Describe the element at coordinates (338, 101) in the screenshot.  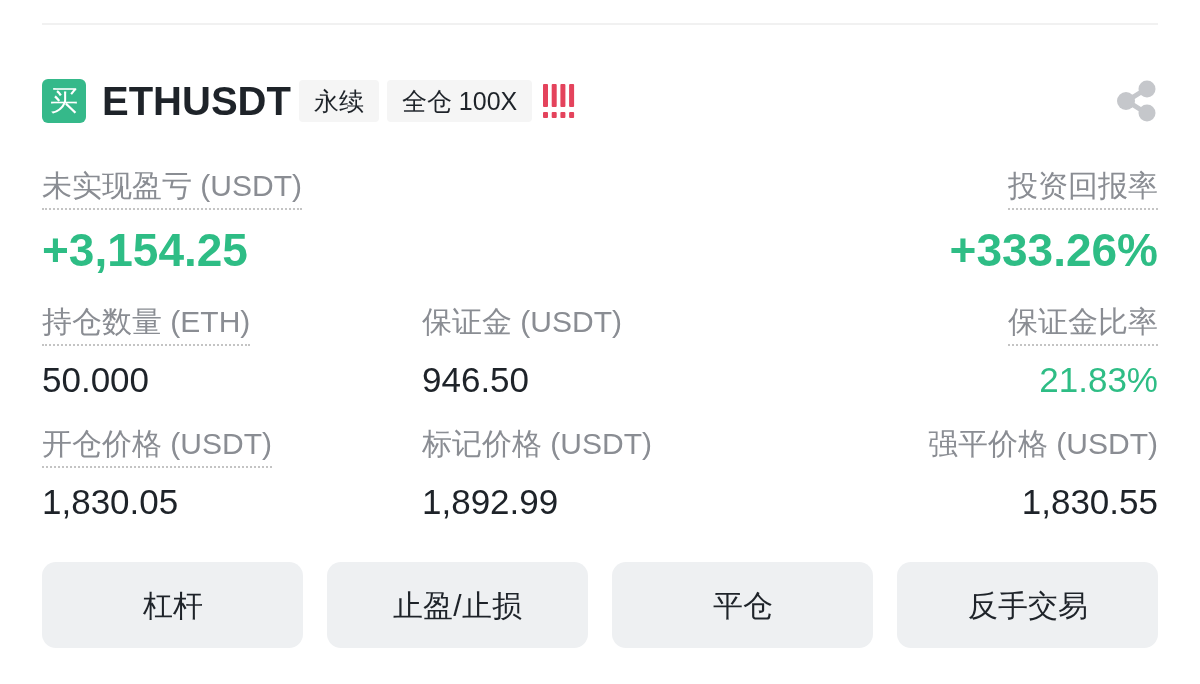
I see `position-tag: 永续` at that location.